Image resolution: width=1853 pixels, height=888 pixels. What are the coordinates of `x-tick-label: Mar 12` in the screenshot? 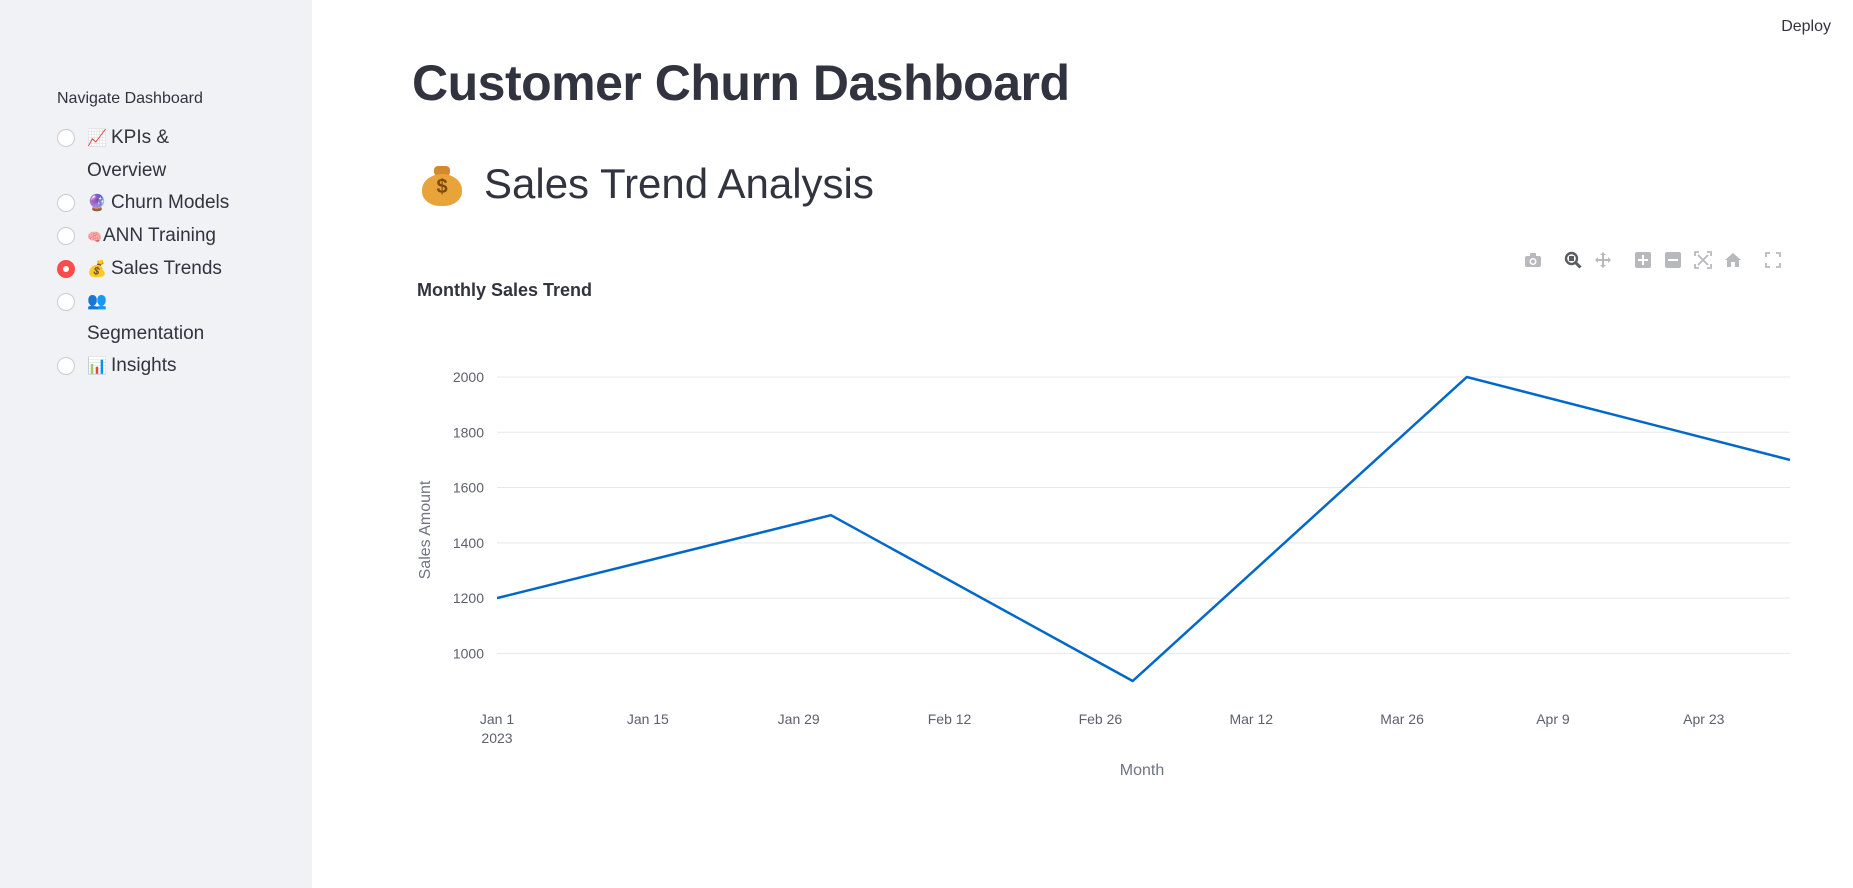 It's located at (1251, 719).